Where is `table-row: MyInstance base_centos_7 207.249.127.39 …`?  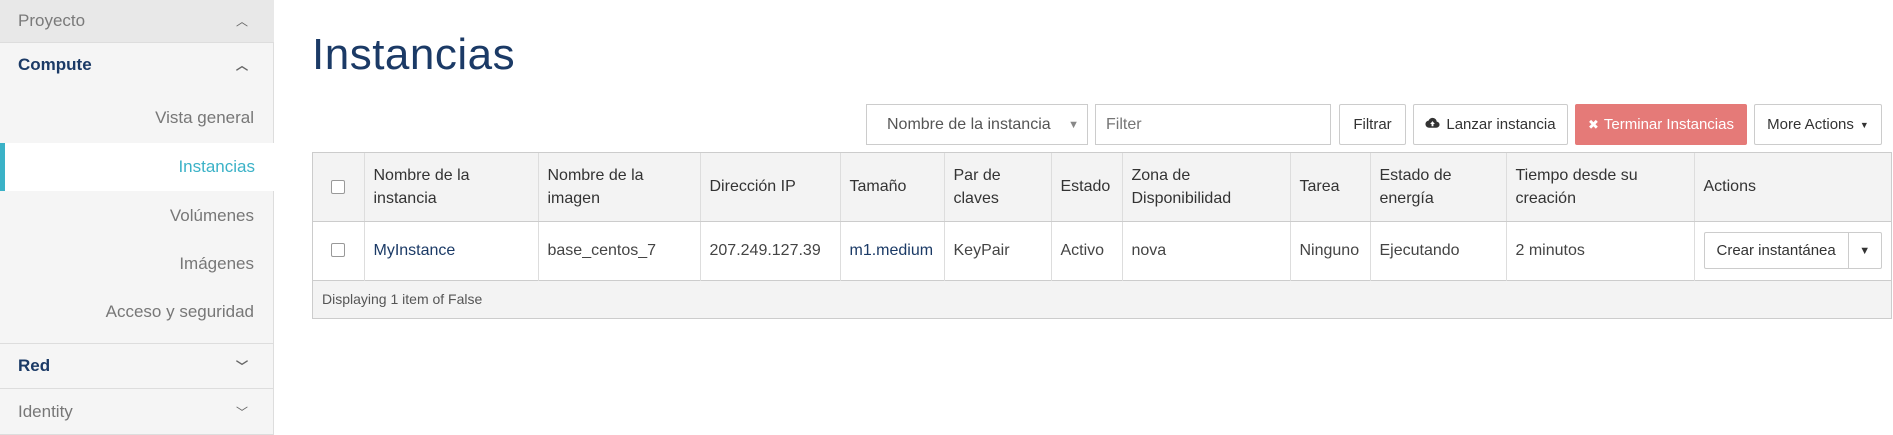
table-row: MyInstance base_centos_7 207.249.127.39 … is located at coordinates (1102, 250).